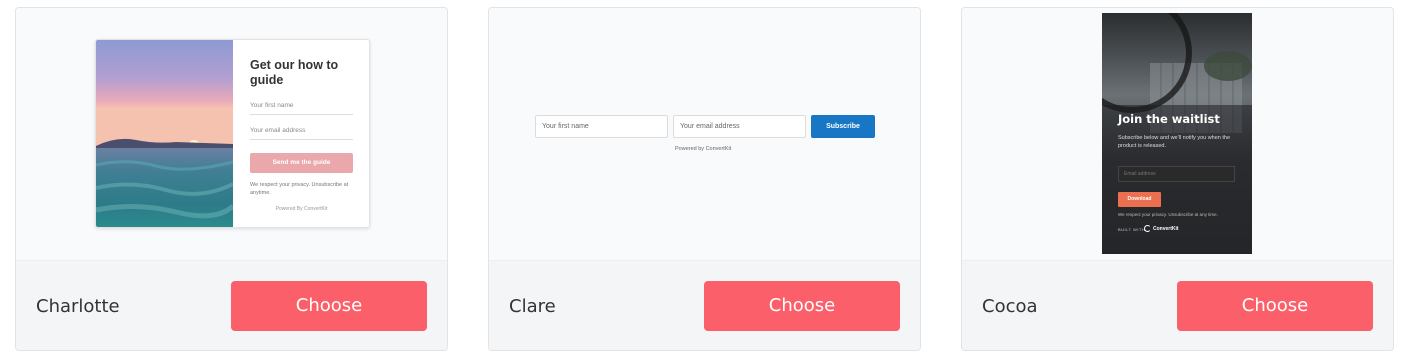 The width and height of the screenshot is (1401, 355). Describe the element at coordinates (164, 133) in the screenshot. I see `ocean-sunset-image` at that location.